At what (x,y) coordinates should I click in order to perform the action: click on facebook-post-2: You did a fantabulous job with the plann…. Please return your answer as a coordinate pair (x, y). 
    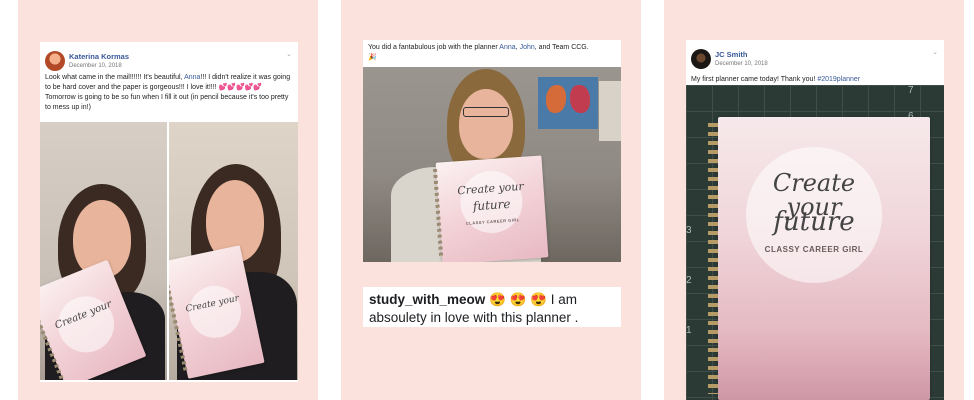
    Looking at the image, I should click on (492, 151).